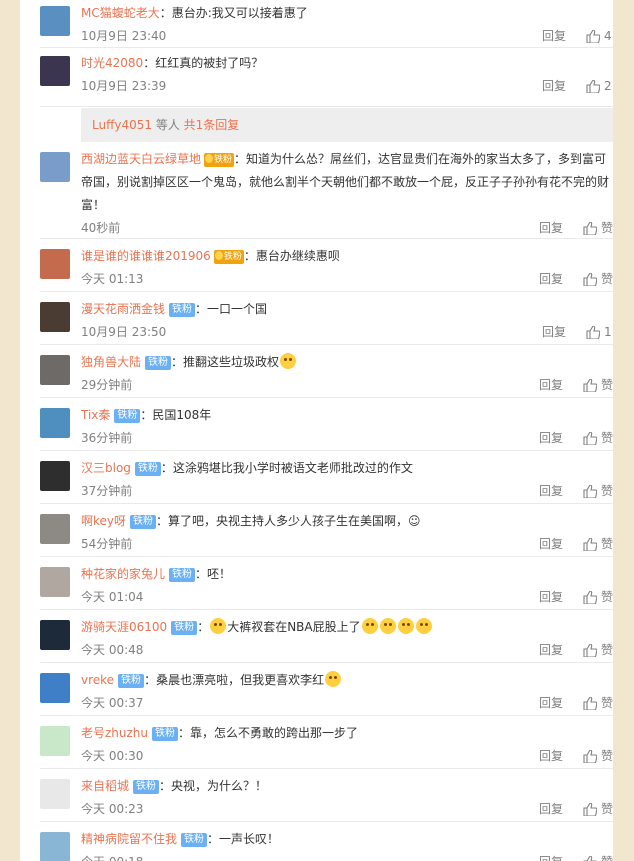 Image resolution: width=634 pixels, height=861 pixels. What do you see at coordinates (105, 786) in the screenshot?
I see `username-link: 来自稻城` at bounding box center [105, 786].